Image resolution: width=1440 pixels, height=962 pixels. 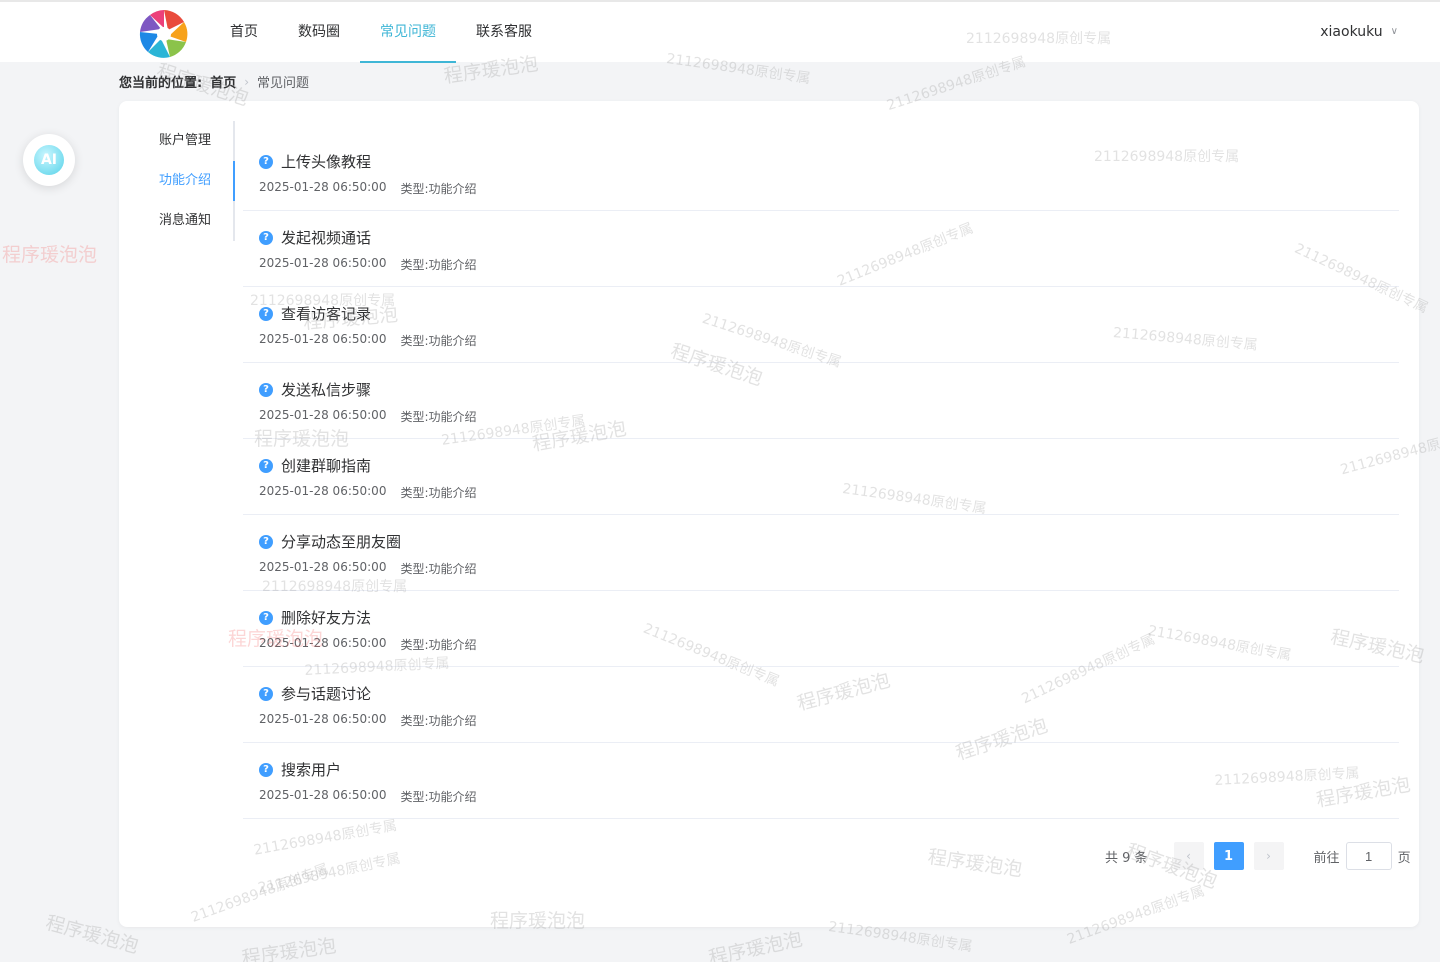 I want to click on faq-item: ? 创建群聊指南 2025-01-28 06:50:00 类型:功能介绍, so click(x=821, y=477).